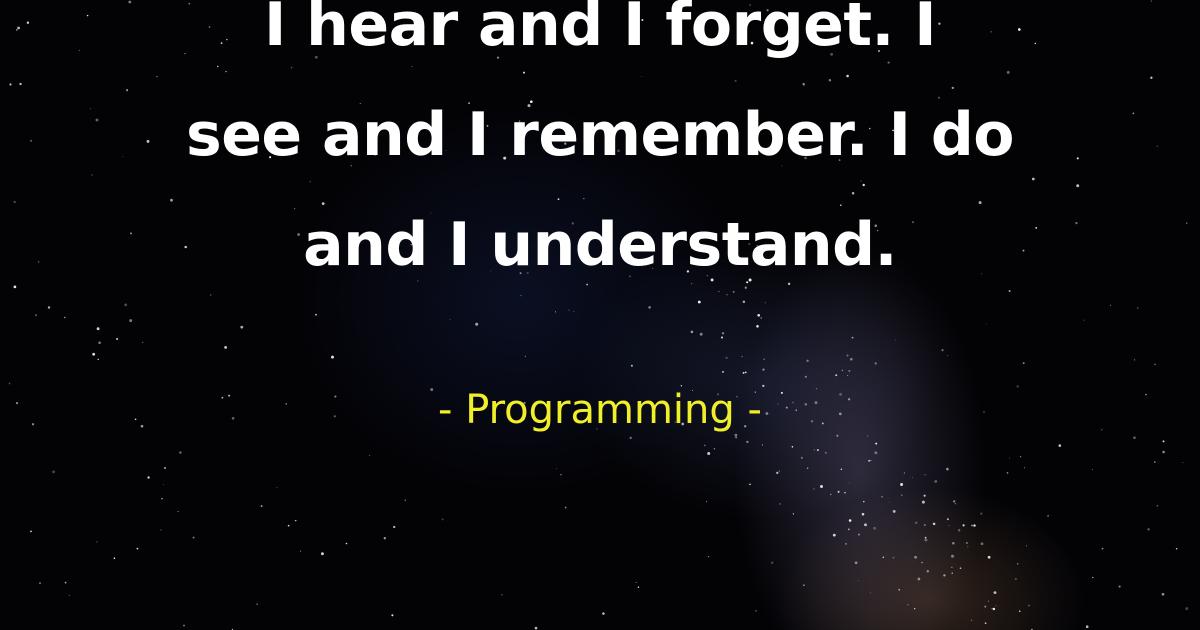  What do you see at coordinates (600, 410) in the screenshot?
I see `quote-attribution: - Programming -` at bounding box center [600, 410].